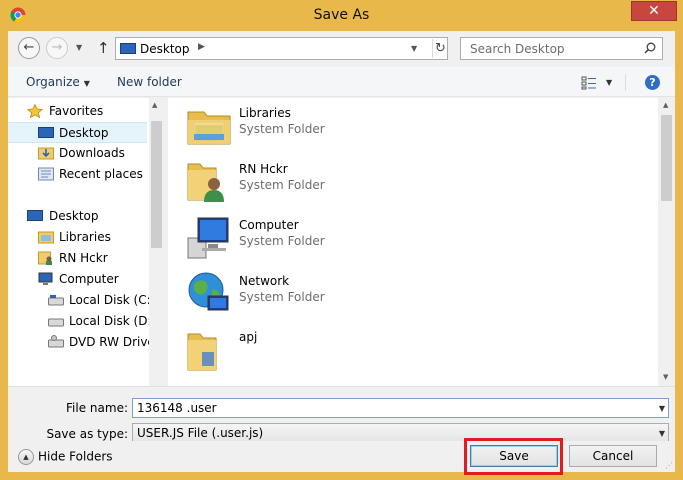 The height and width of the screenshot is (480, 683). I want to click on file-item-rn-hckr: RN Hckr System Folder, so click(286, 182).